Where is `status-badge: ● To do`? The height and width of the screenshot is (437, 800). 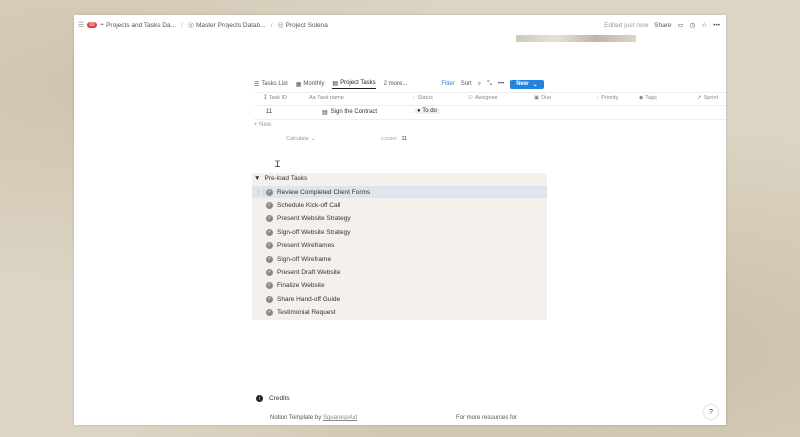
status-badge: ● To do is located at coordinates (427, 111).